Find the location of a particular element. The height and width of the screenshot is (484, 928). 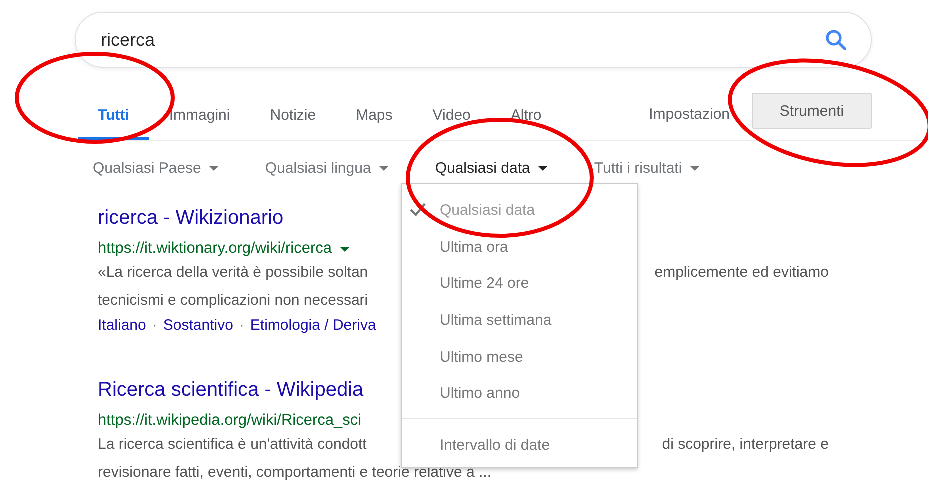

filter-dropdown: Qualsiasi lingua is located at coordinates (327, 168).